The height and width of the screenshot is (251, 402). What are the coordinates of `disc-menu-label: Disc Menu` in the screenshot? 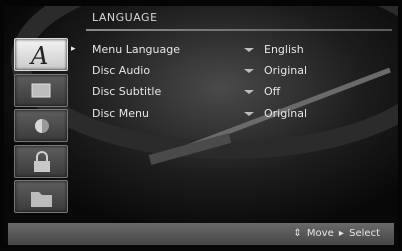 It's located at (121, 113).